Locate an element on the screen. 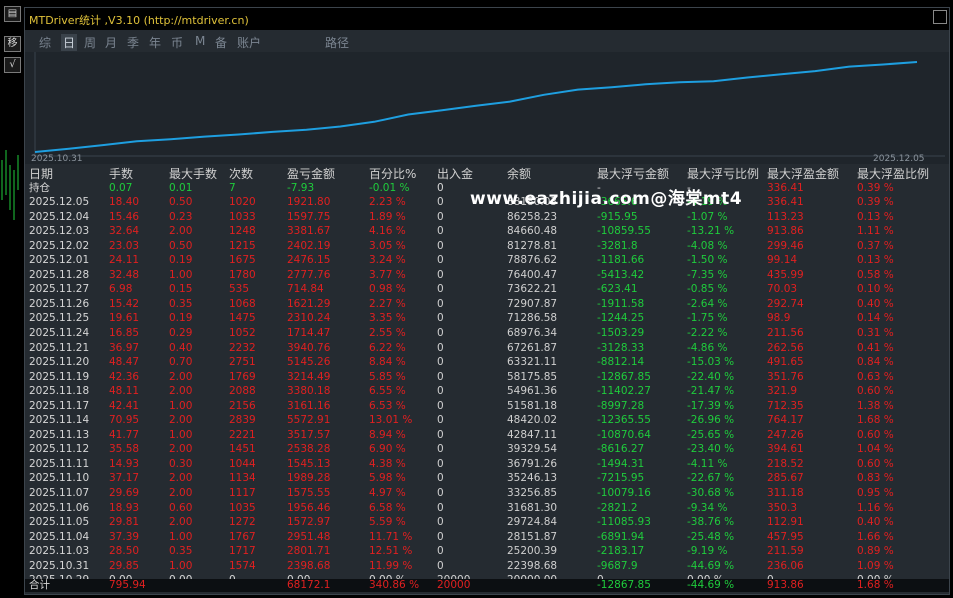 This screenshot has width=953, height=598. table-cell: -12867.85 is located at coordinates (624, 585).